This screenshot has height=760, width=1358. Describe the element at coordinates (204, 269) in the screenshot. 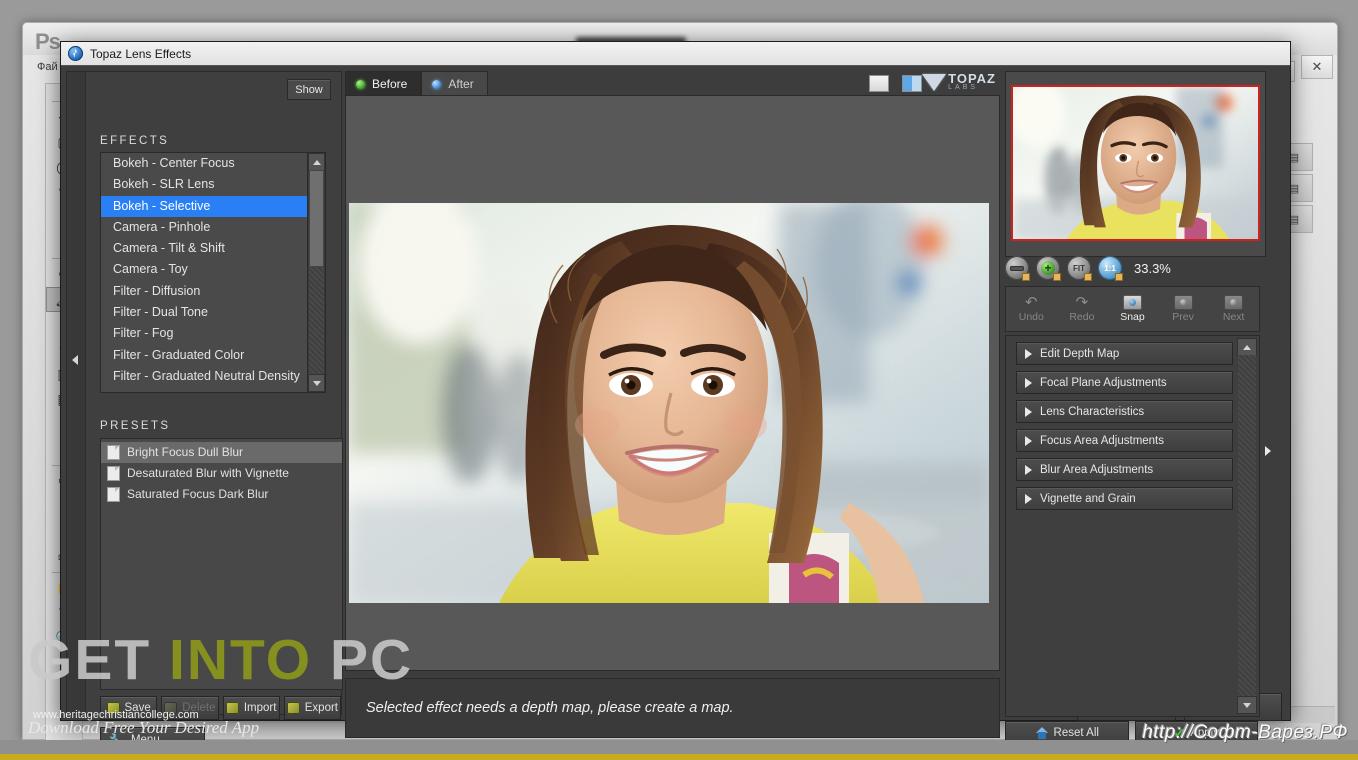

I see `effects-list-item: Camera - Toy` at that location.